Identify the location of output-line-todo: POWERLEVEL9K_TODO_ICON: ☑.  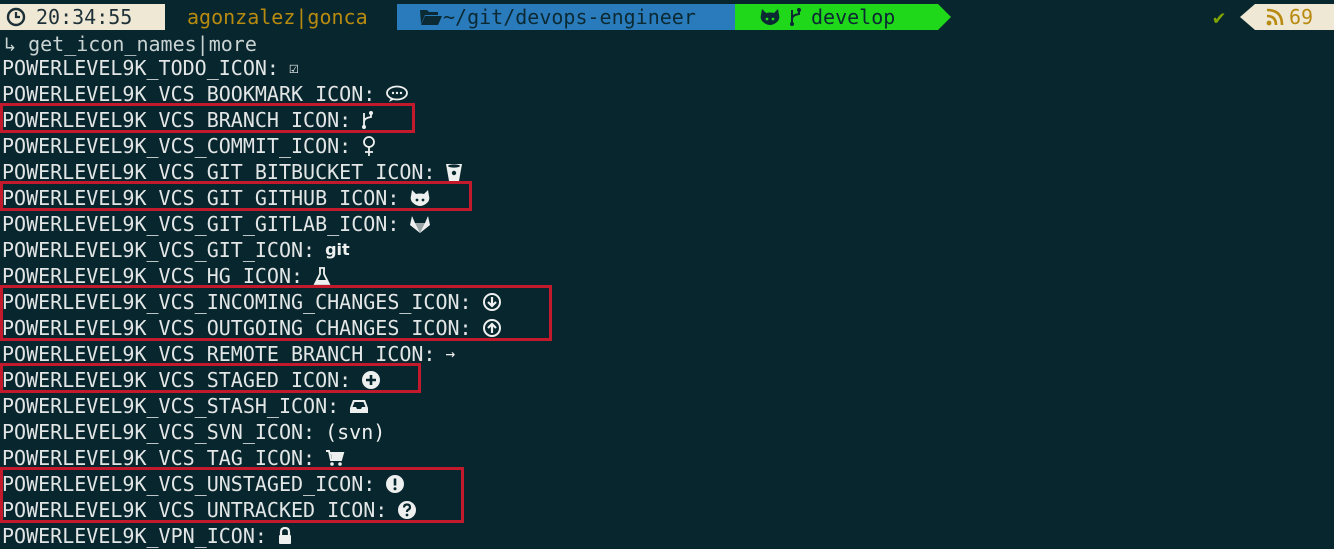
(251, 68).